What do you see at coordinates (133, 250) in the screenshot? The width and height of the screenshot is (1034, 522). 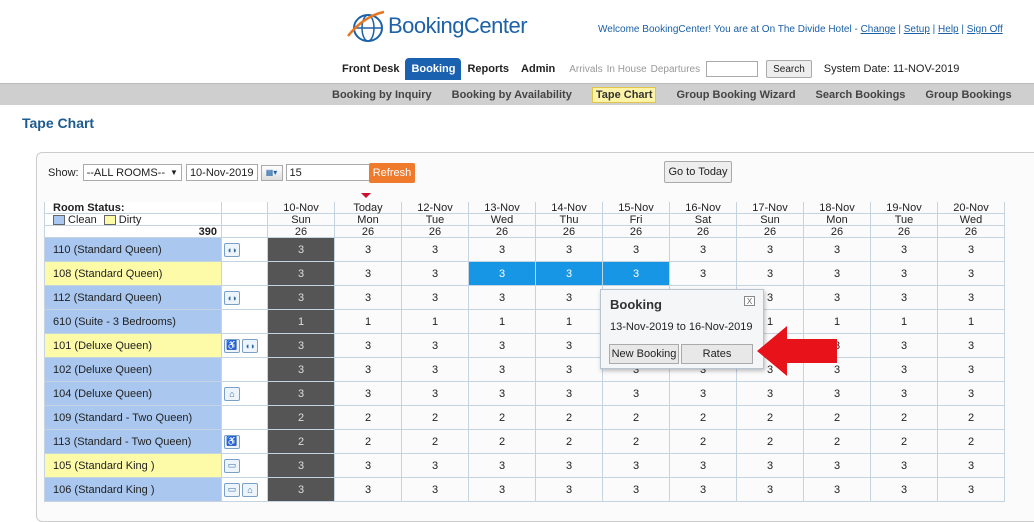 I see `room-name: 110 (Standard Queen)` at bounding box center [133, 250].